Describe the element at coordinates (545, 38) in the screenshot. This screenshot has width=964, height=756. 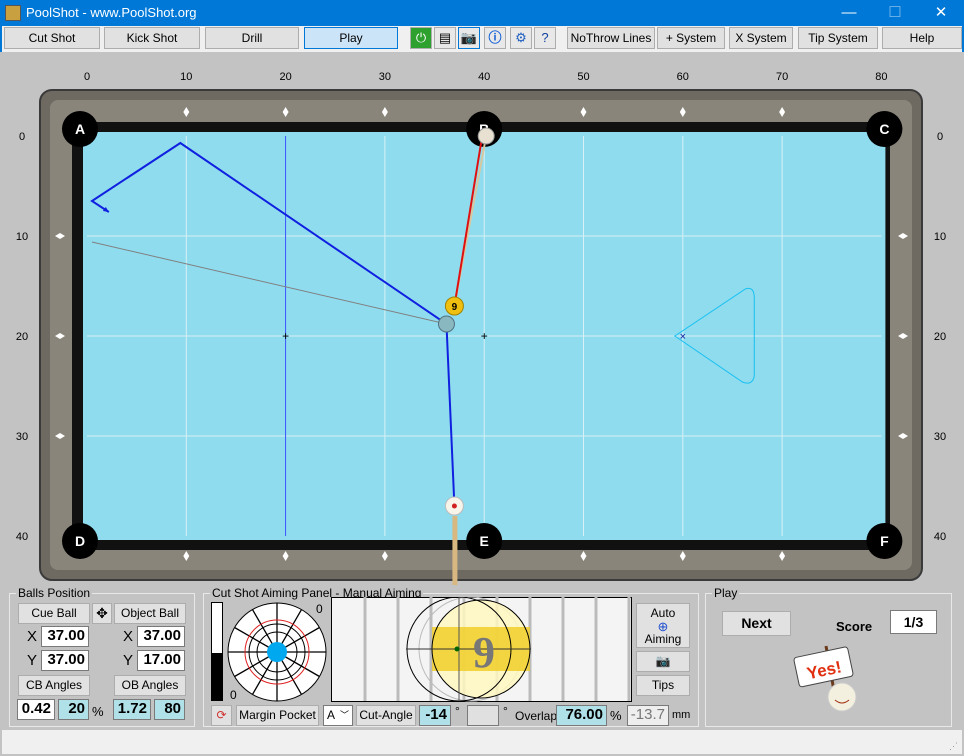
I see `help-doc-icon: ?` at that location.